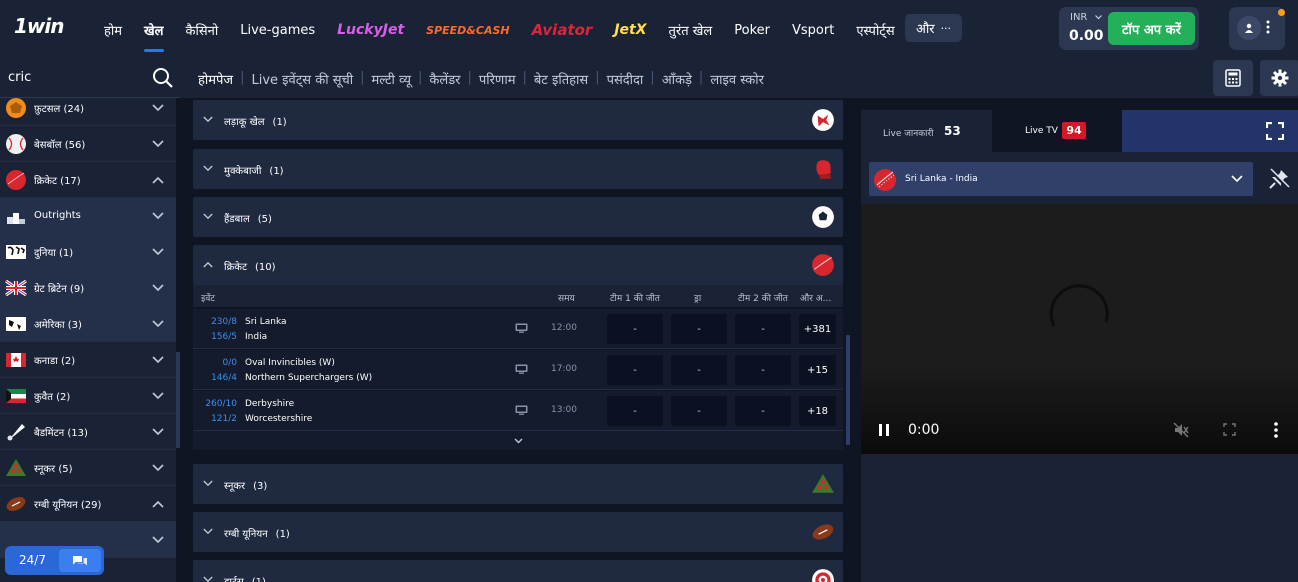  What do you see at coordinates (278, 419) in the screenshot?
I see `team2-name: Worcestershire` at bounding box center [278, 419].